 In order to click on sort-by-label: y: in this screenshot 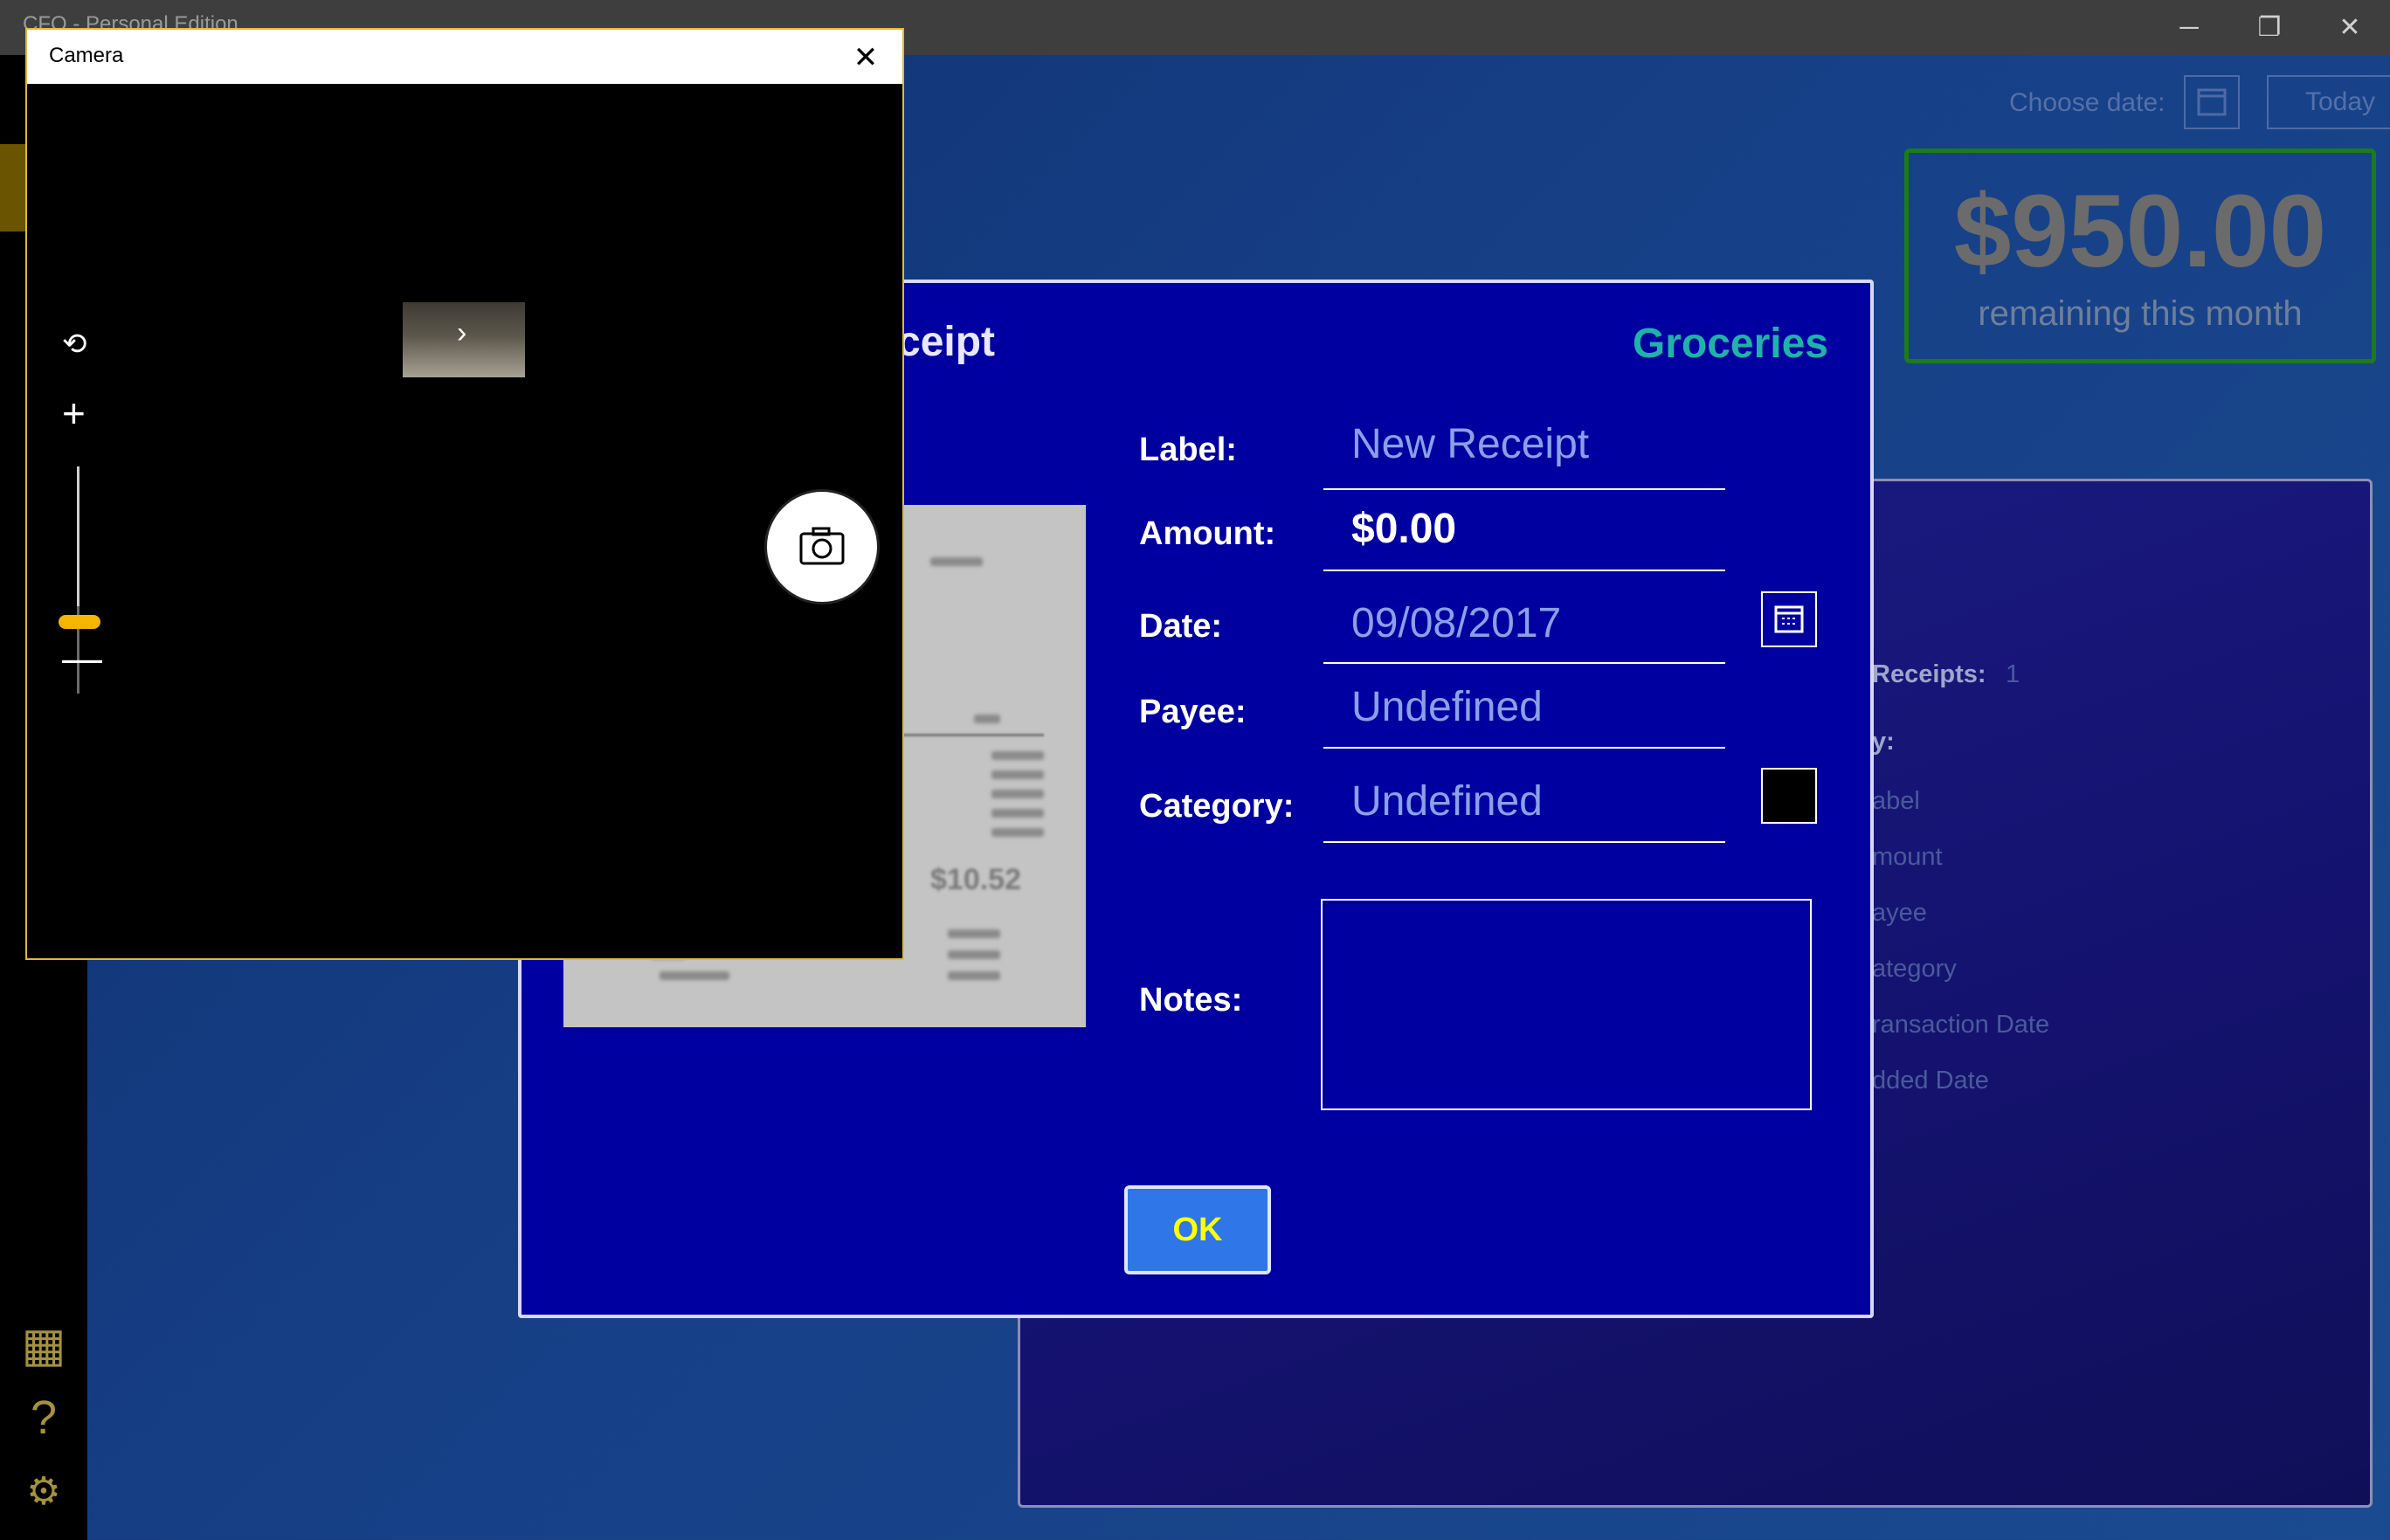, I will do `click(1883, 742)`.